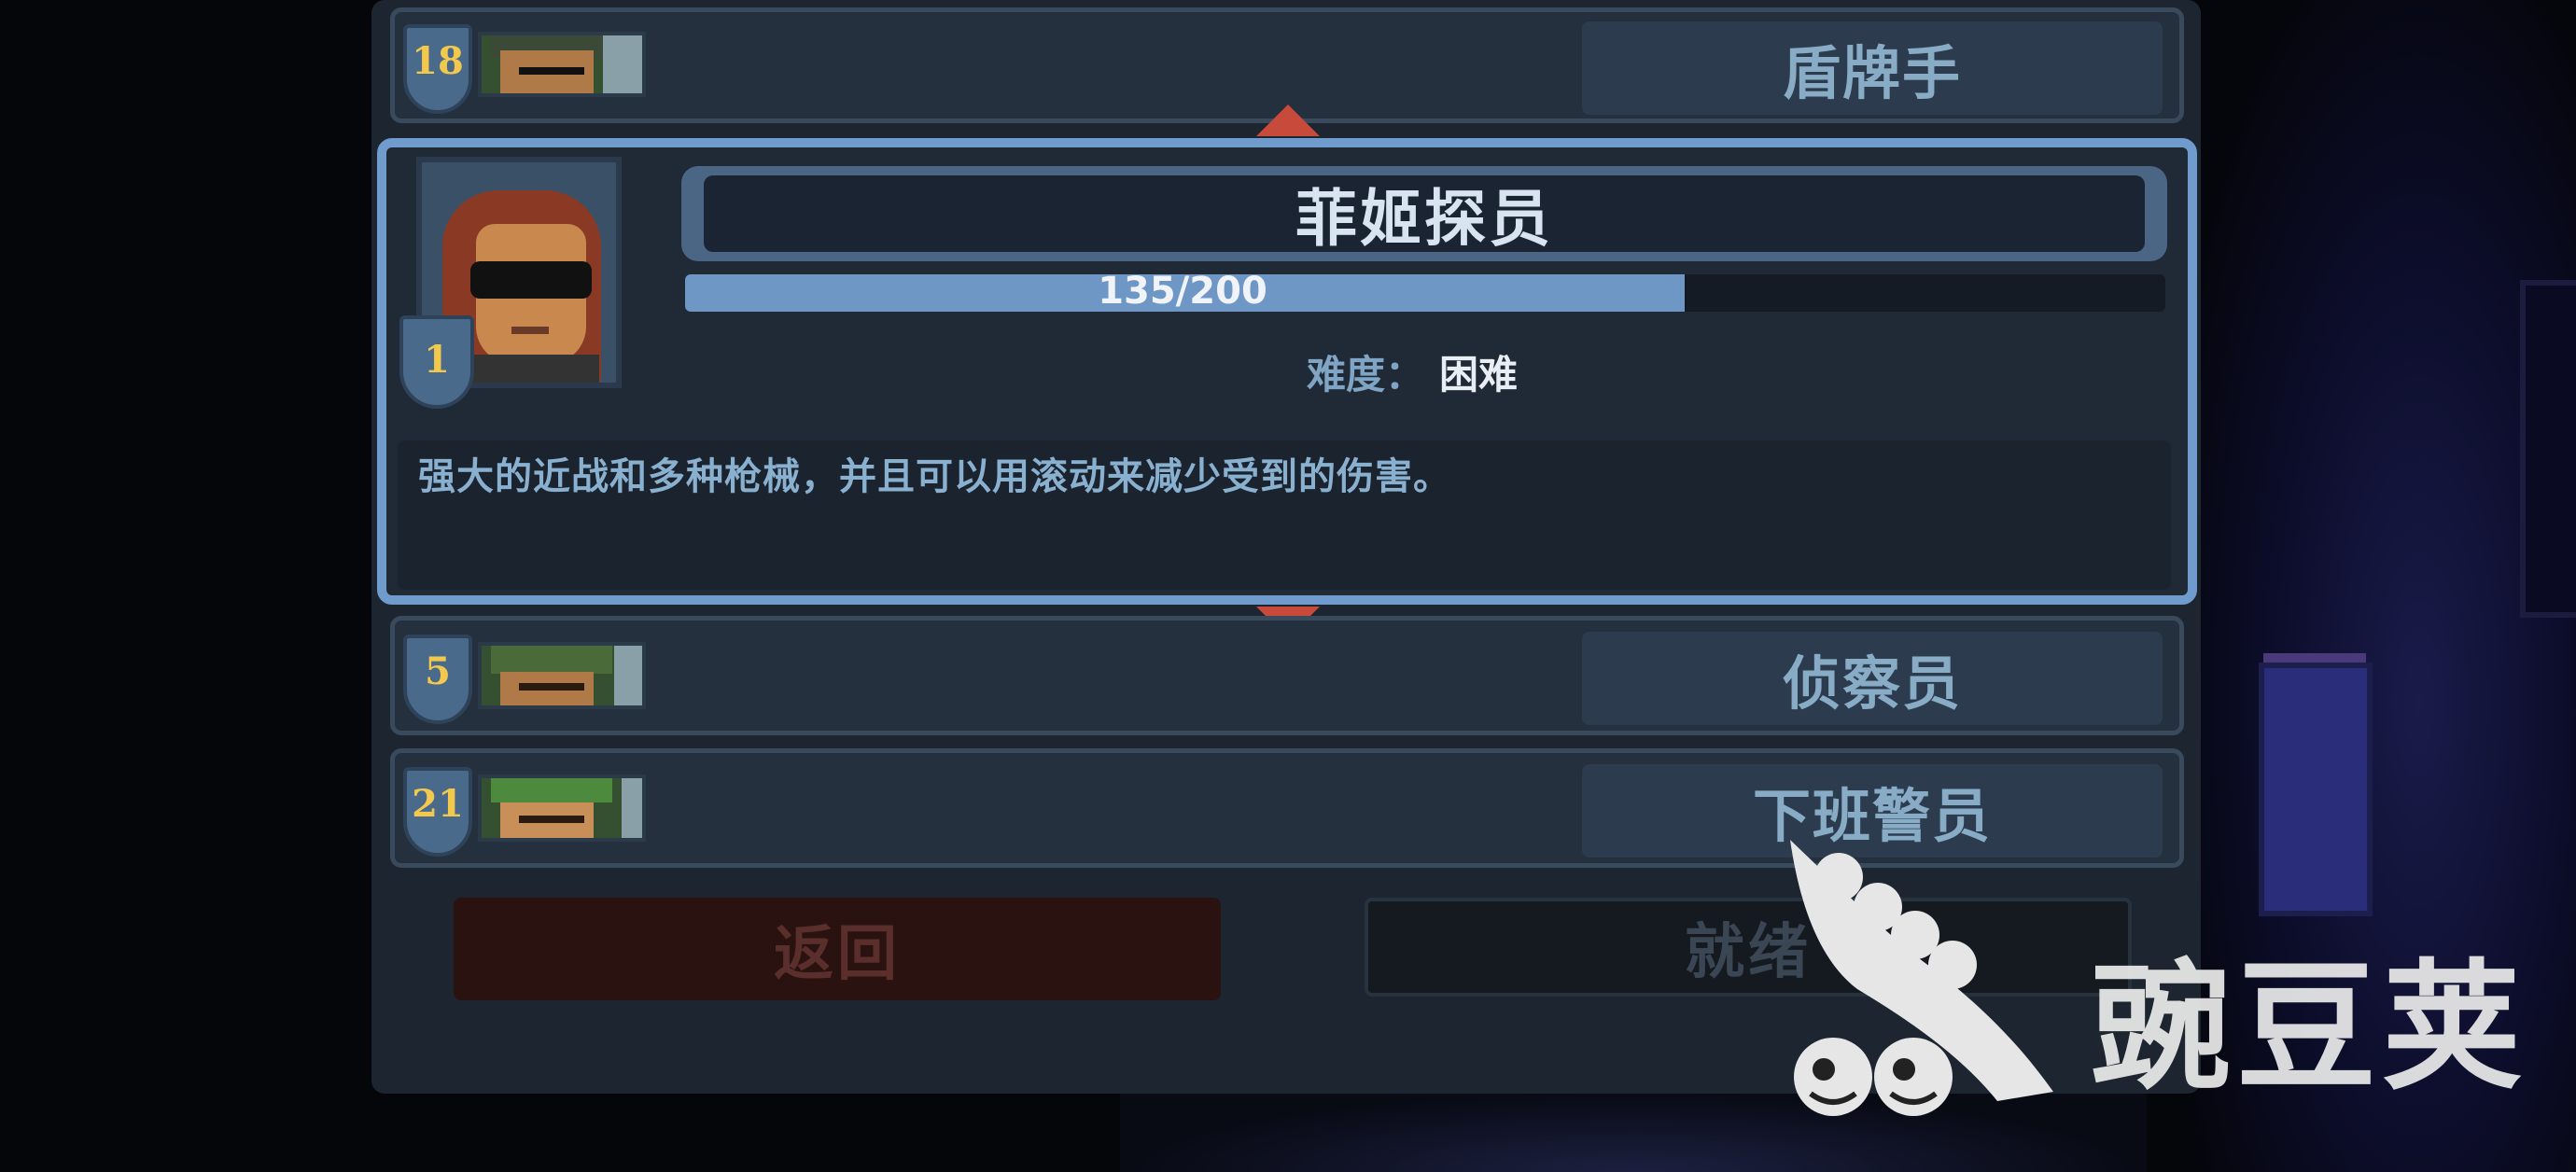 The image size is (2576, 1172). I want to click on difficulty: 难度： 困难, so click(1412, 371).